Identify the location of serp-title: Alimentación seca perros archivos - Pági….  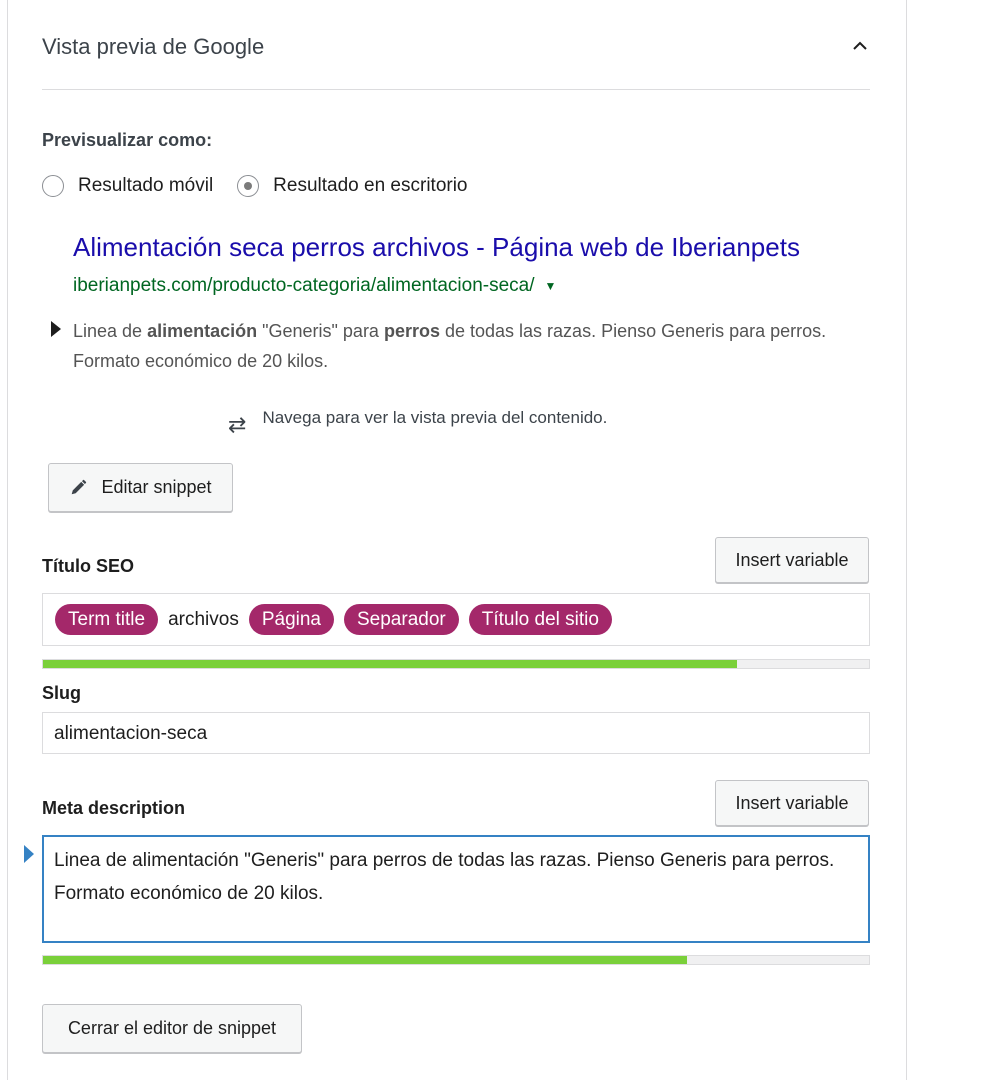
(471, 247).